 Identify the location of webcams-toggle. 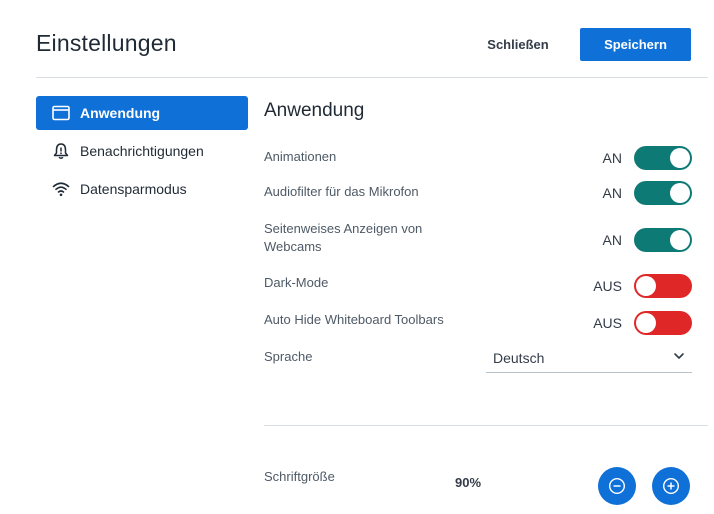
(663, 240).